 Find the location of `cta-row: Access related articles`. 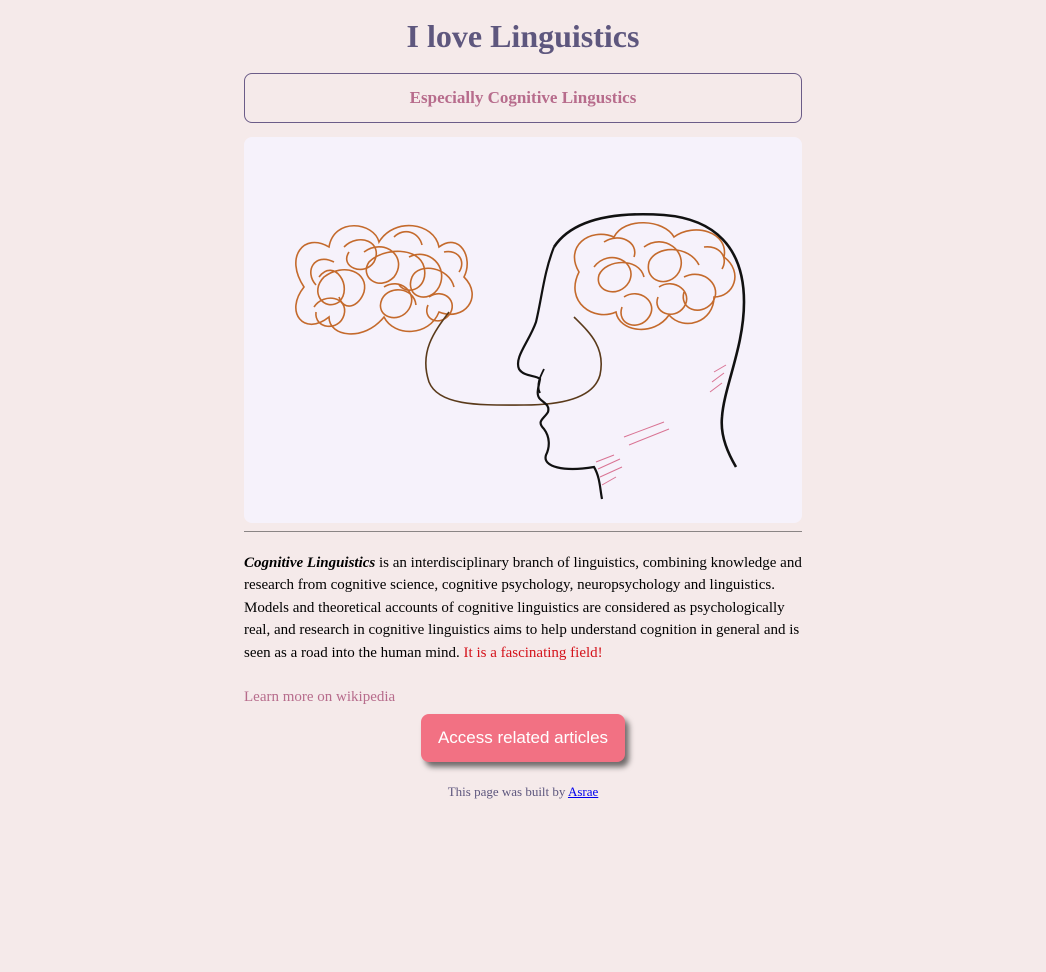

cta-row: Access related articles is located at coordinates (523, 738).